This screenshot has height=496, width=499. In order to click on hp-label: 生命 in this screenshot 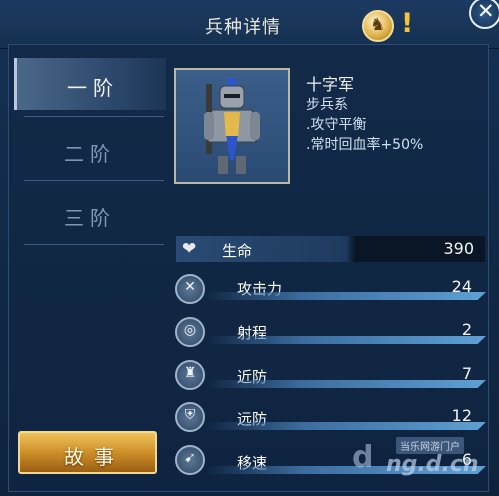, I will do `click(237, 251)`.